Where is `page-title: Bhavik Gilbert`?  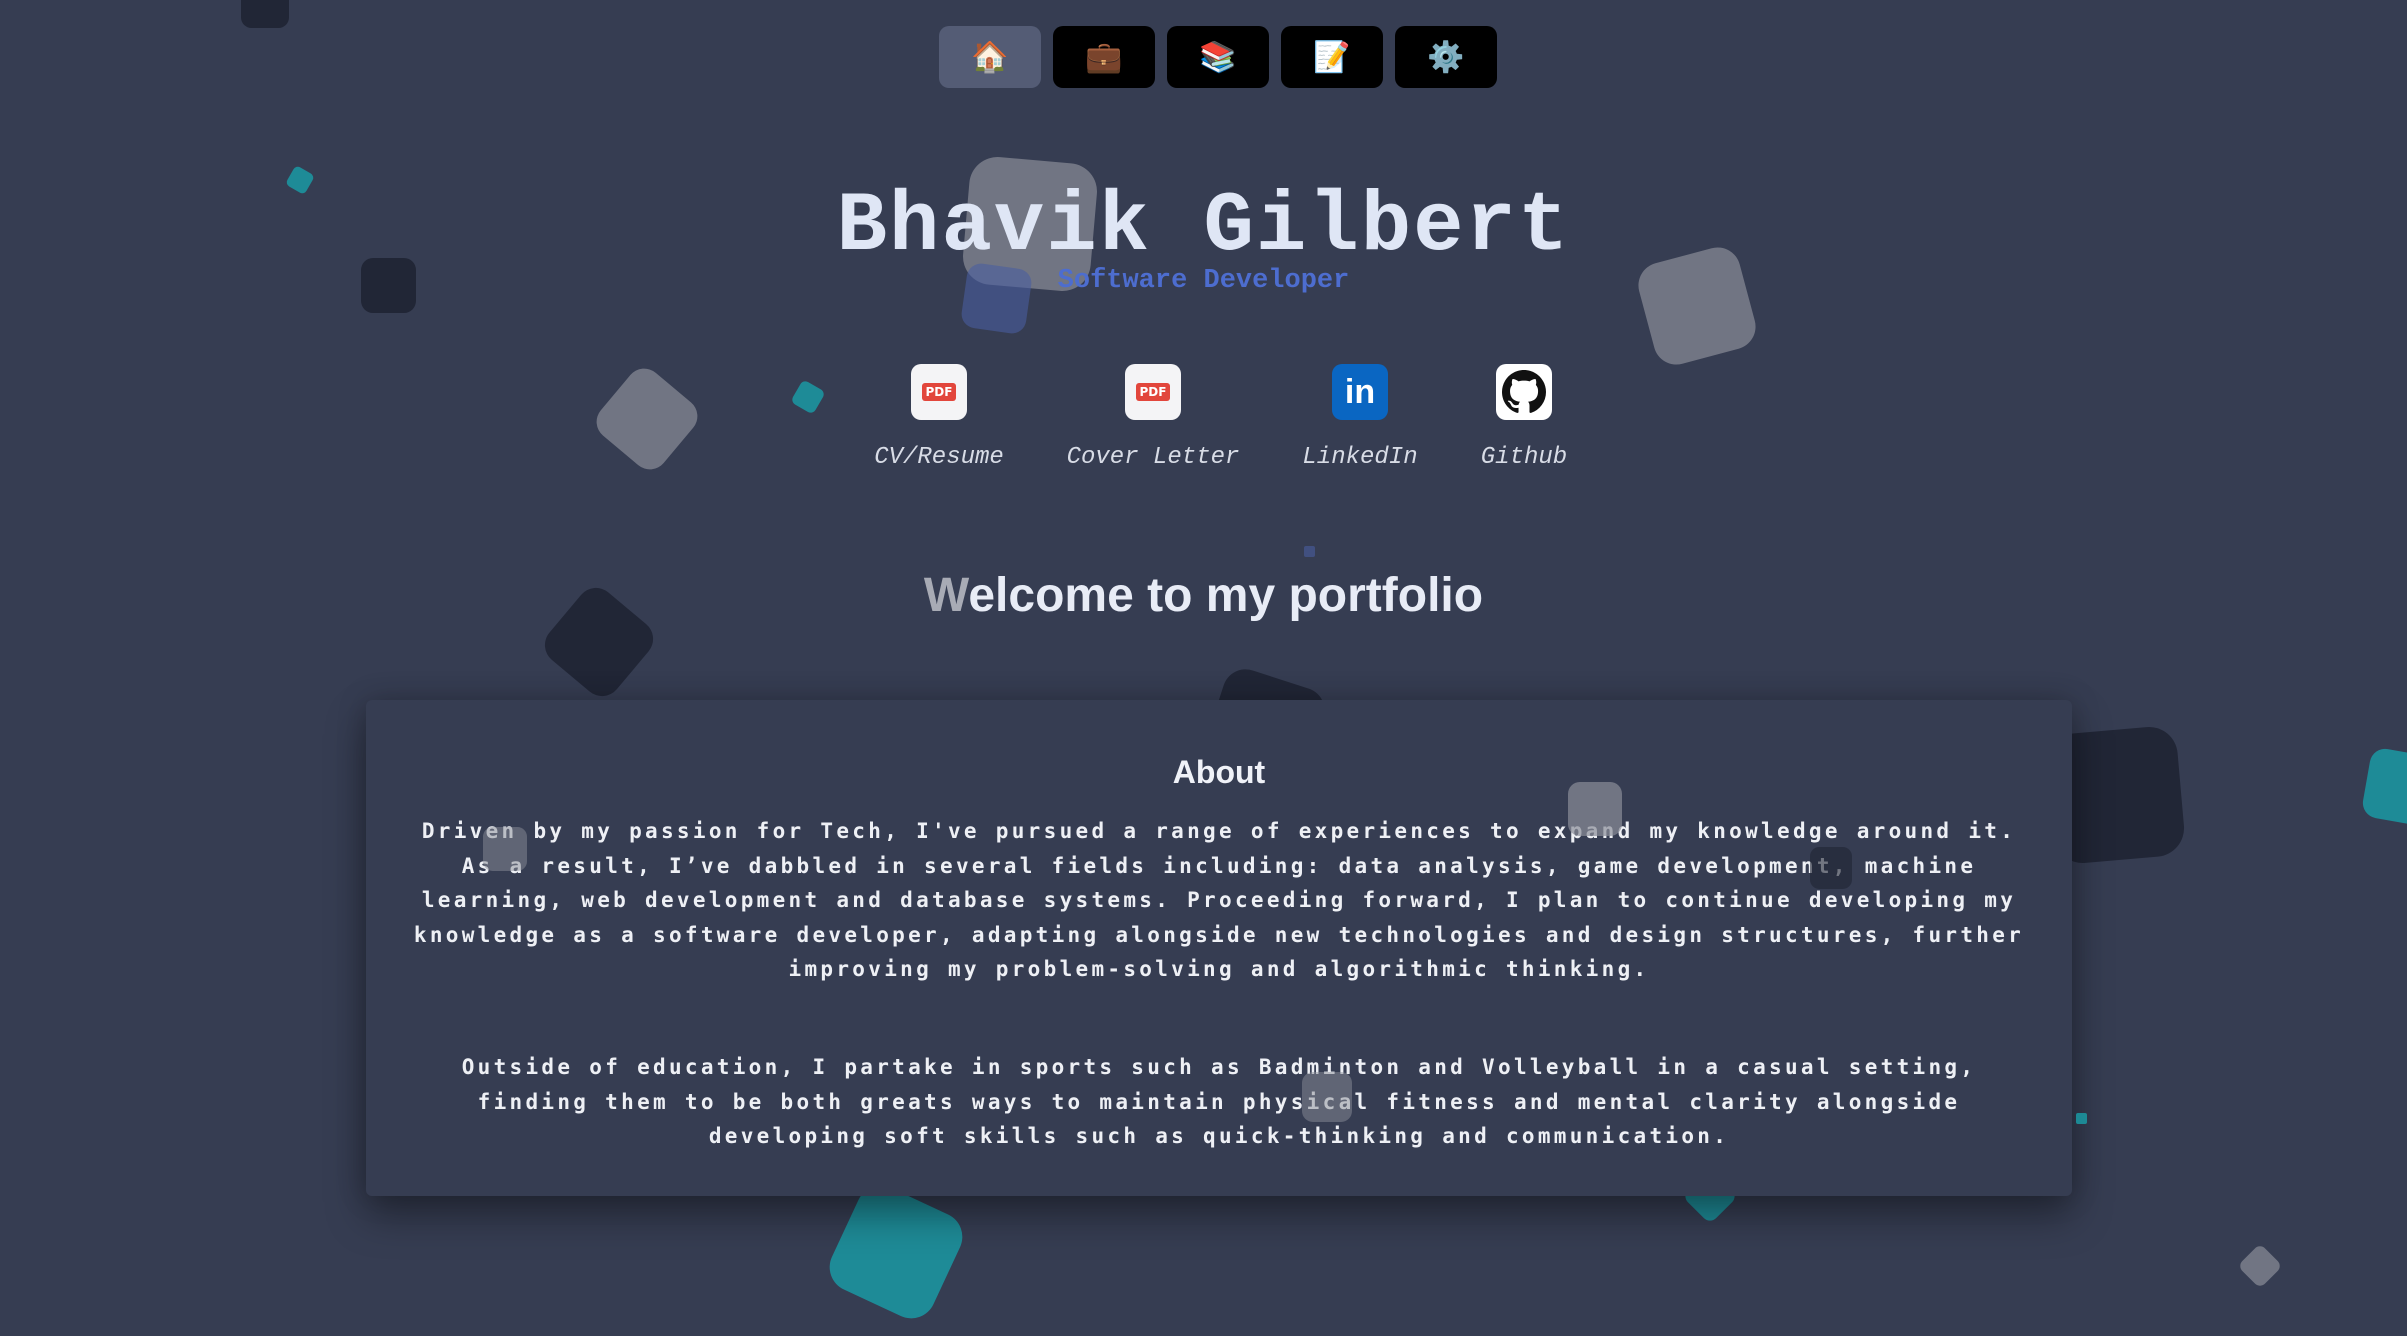 page-title: Bhavik Gilbert is located at coordinates (1203, 227).